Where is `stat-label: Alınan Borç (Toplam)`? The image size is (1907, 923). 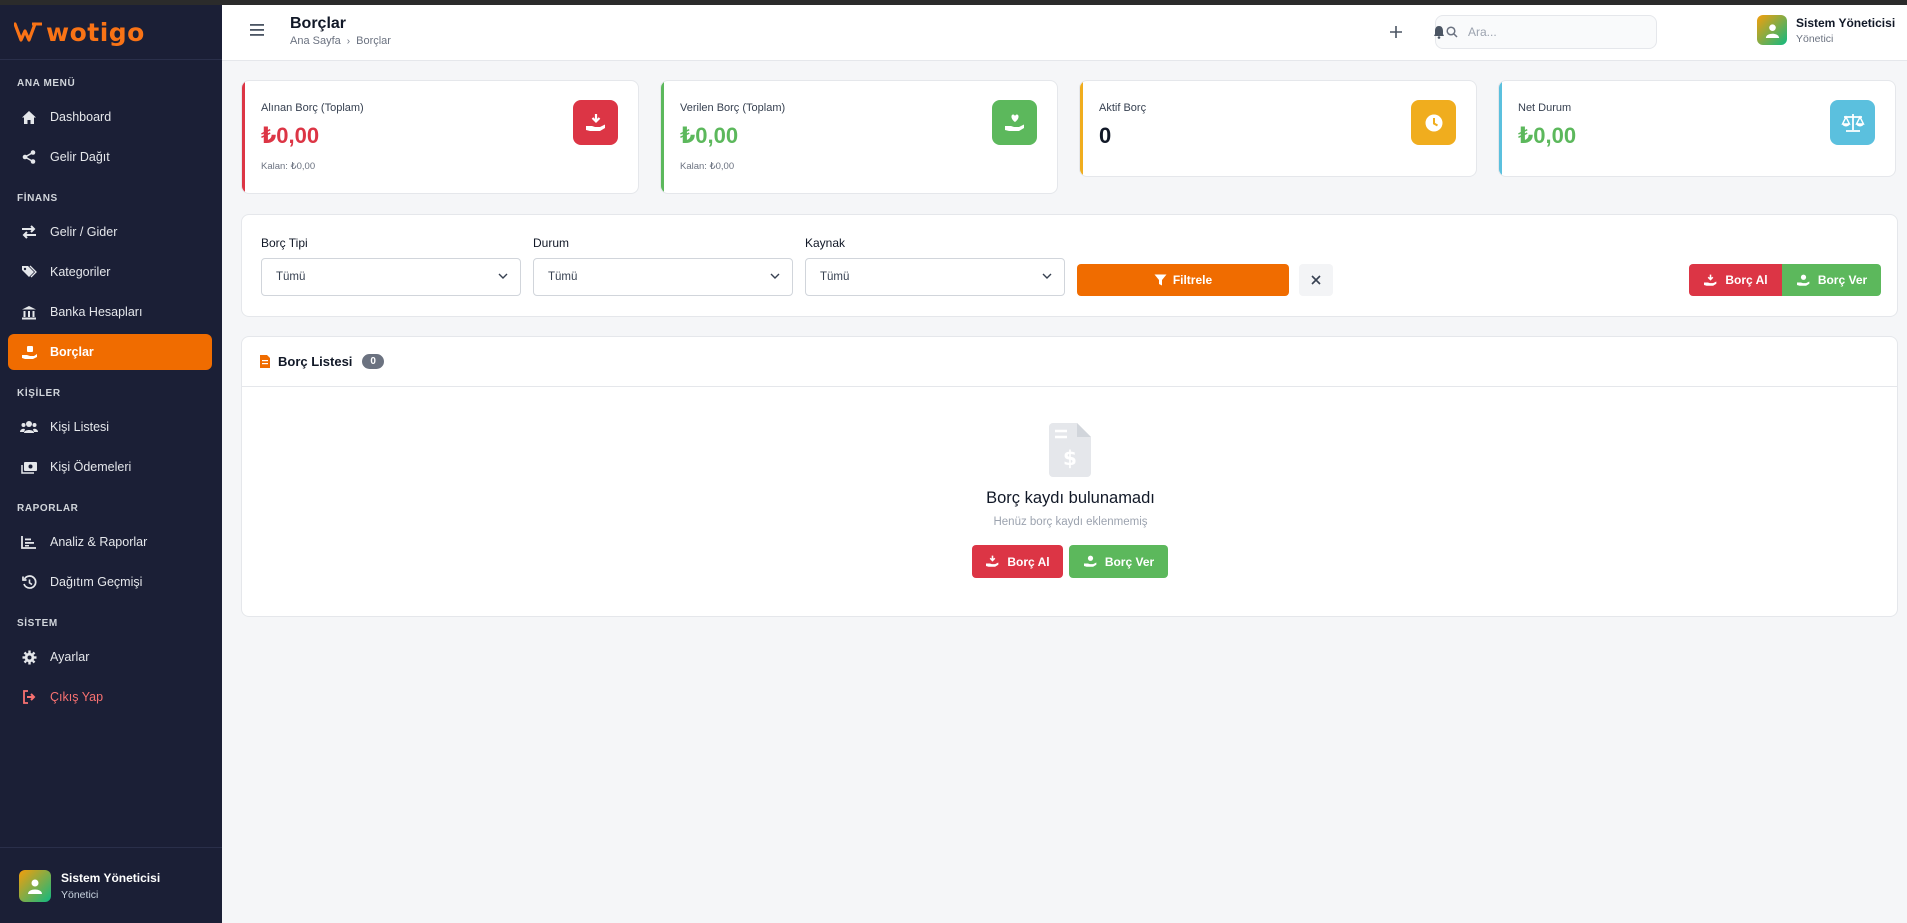 stat-label: Alınan Borç (Toplam) is located at coordinates (312, 108).